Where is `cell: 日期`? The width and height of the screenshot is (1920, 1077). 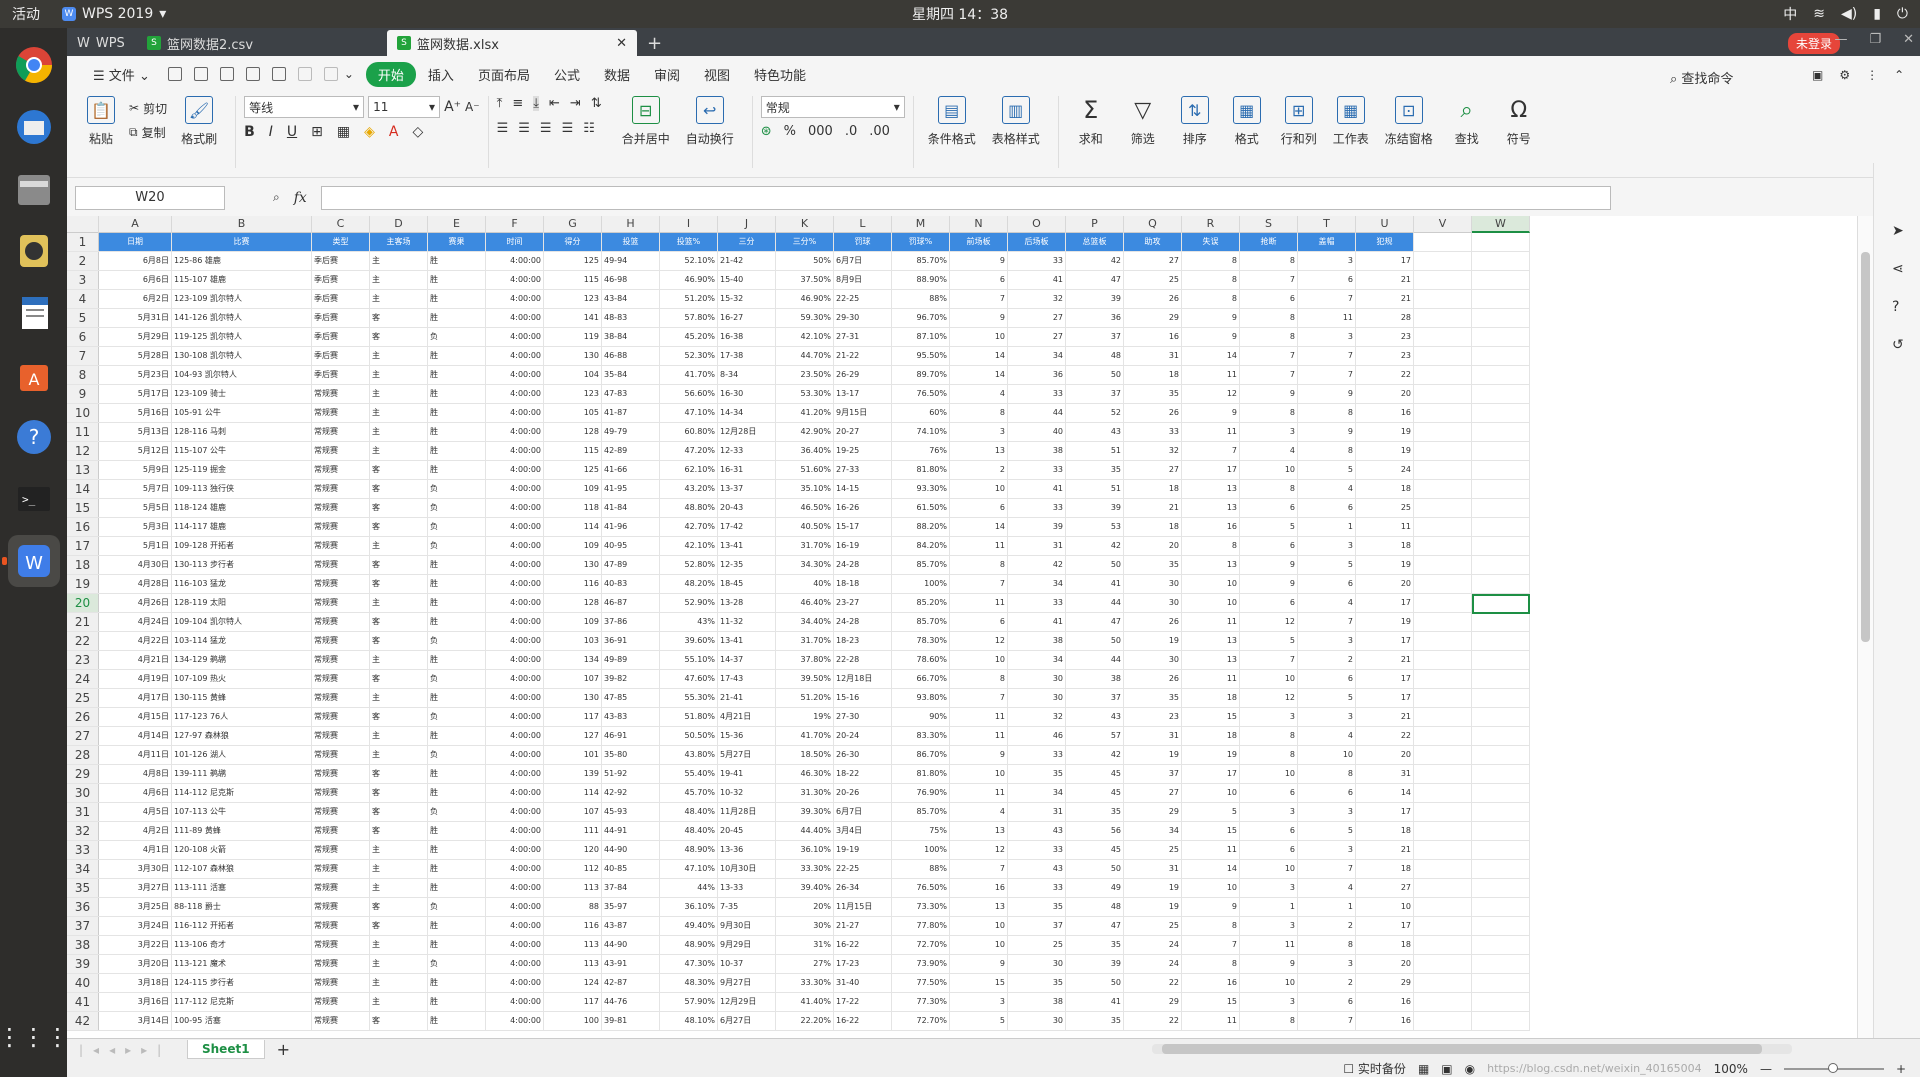
cell: 日期 is located at coordinates (135, 242).